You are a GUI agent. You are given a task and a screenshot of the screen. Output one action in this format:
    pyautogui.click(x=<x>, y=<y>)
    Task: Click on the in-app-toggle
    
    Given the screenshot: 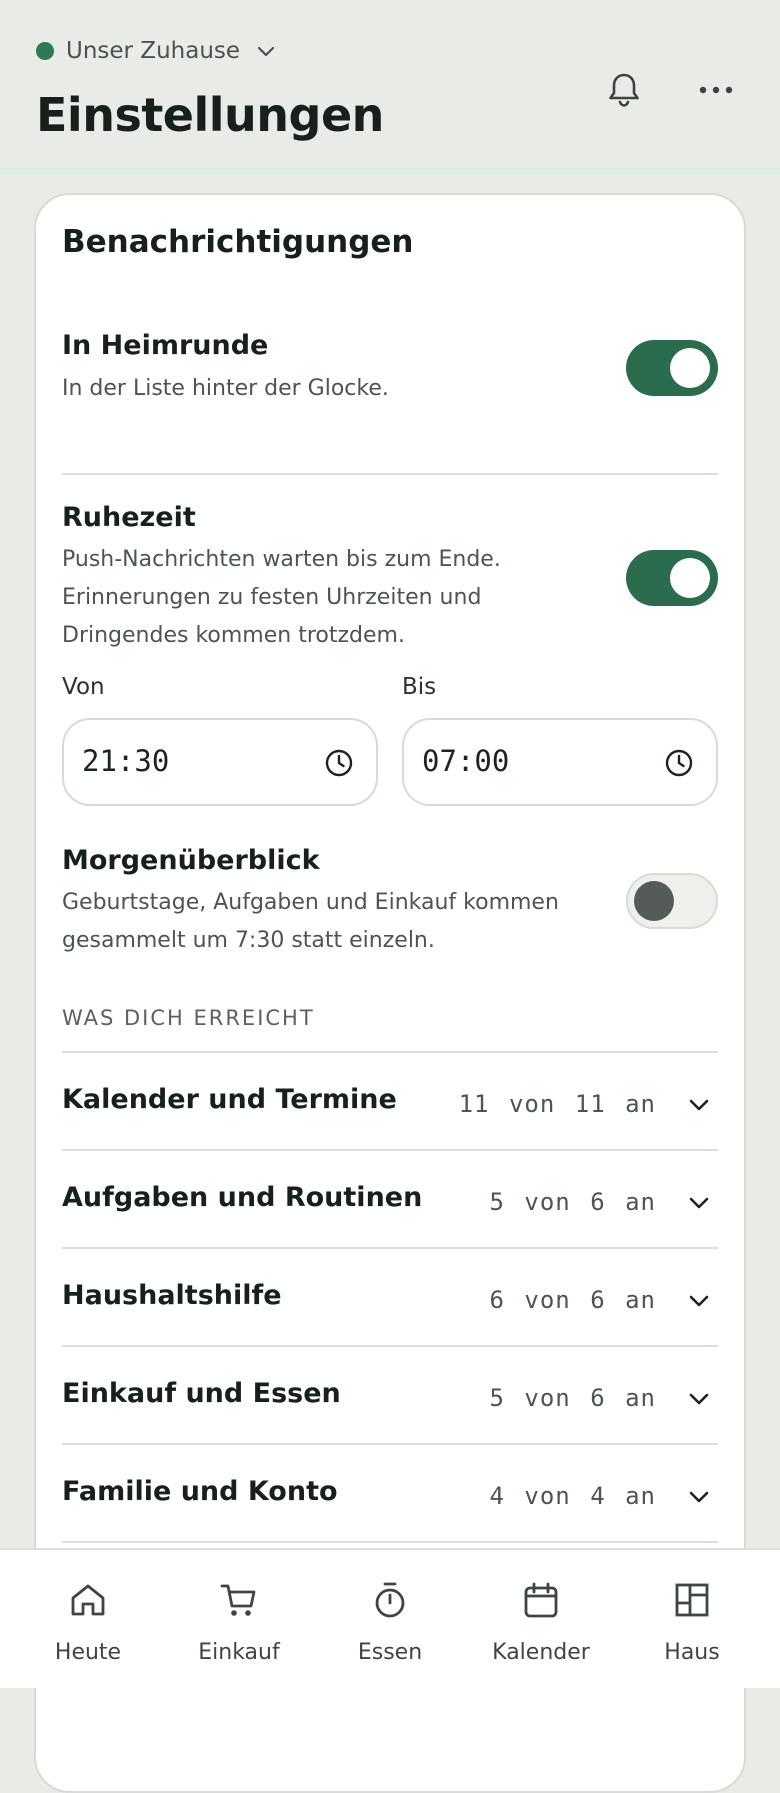 What is the action you would take?
    pyautogui.click(x=672, y=368)
    